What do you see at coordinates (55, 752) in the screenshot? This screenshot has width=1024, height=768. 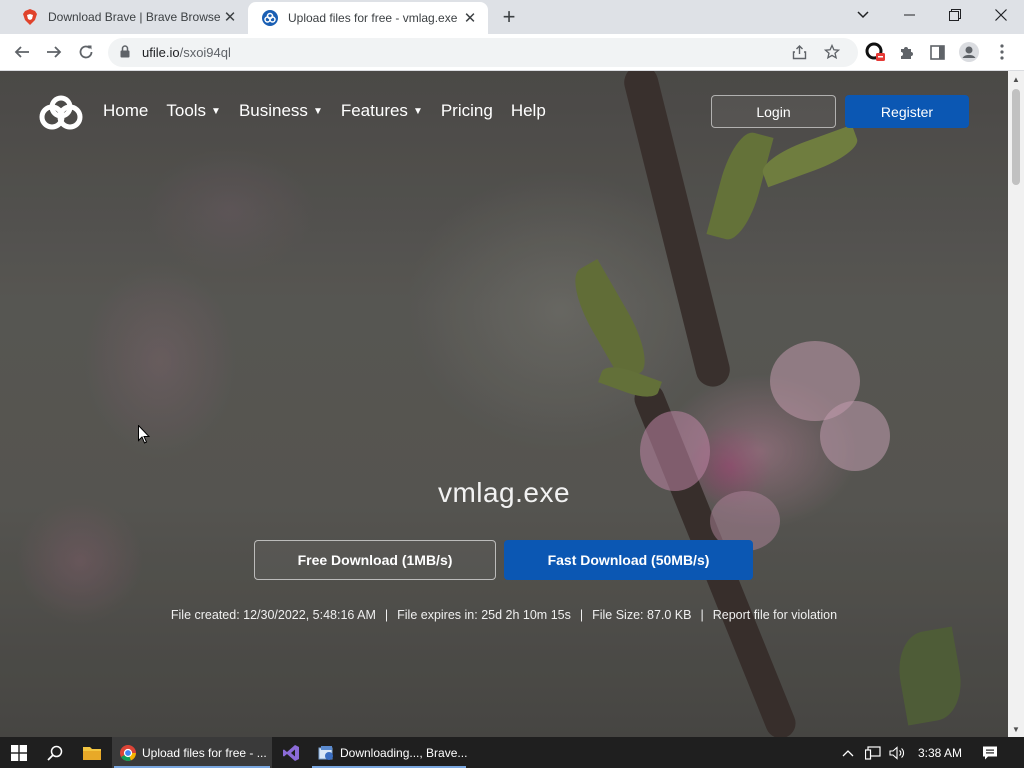 I see `search-icon` at bounding box center [55, 752].